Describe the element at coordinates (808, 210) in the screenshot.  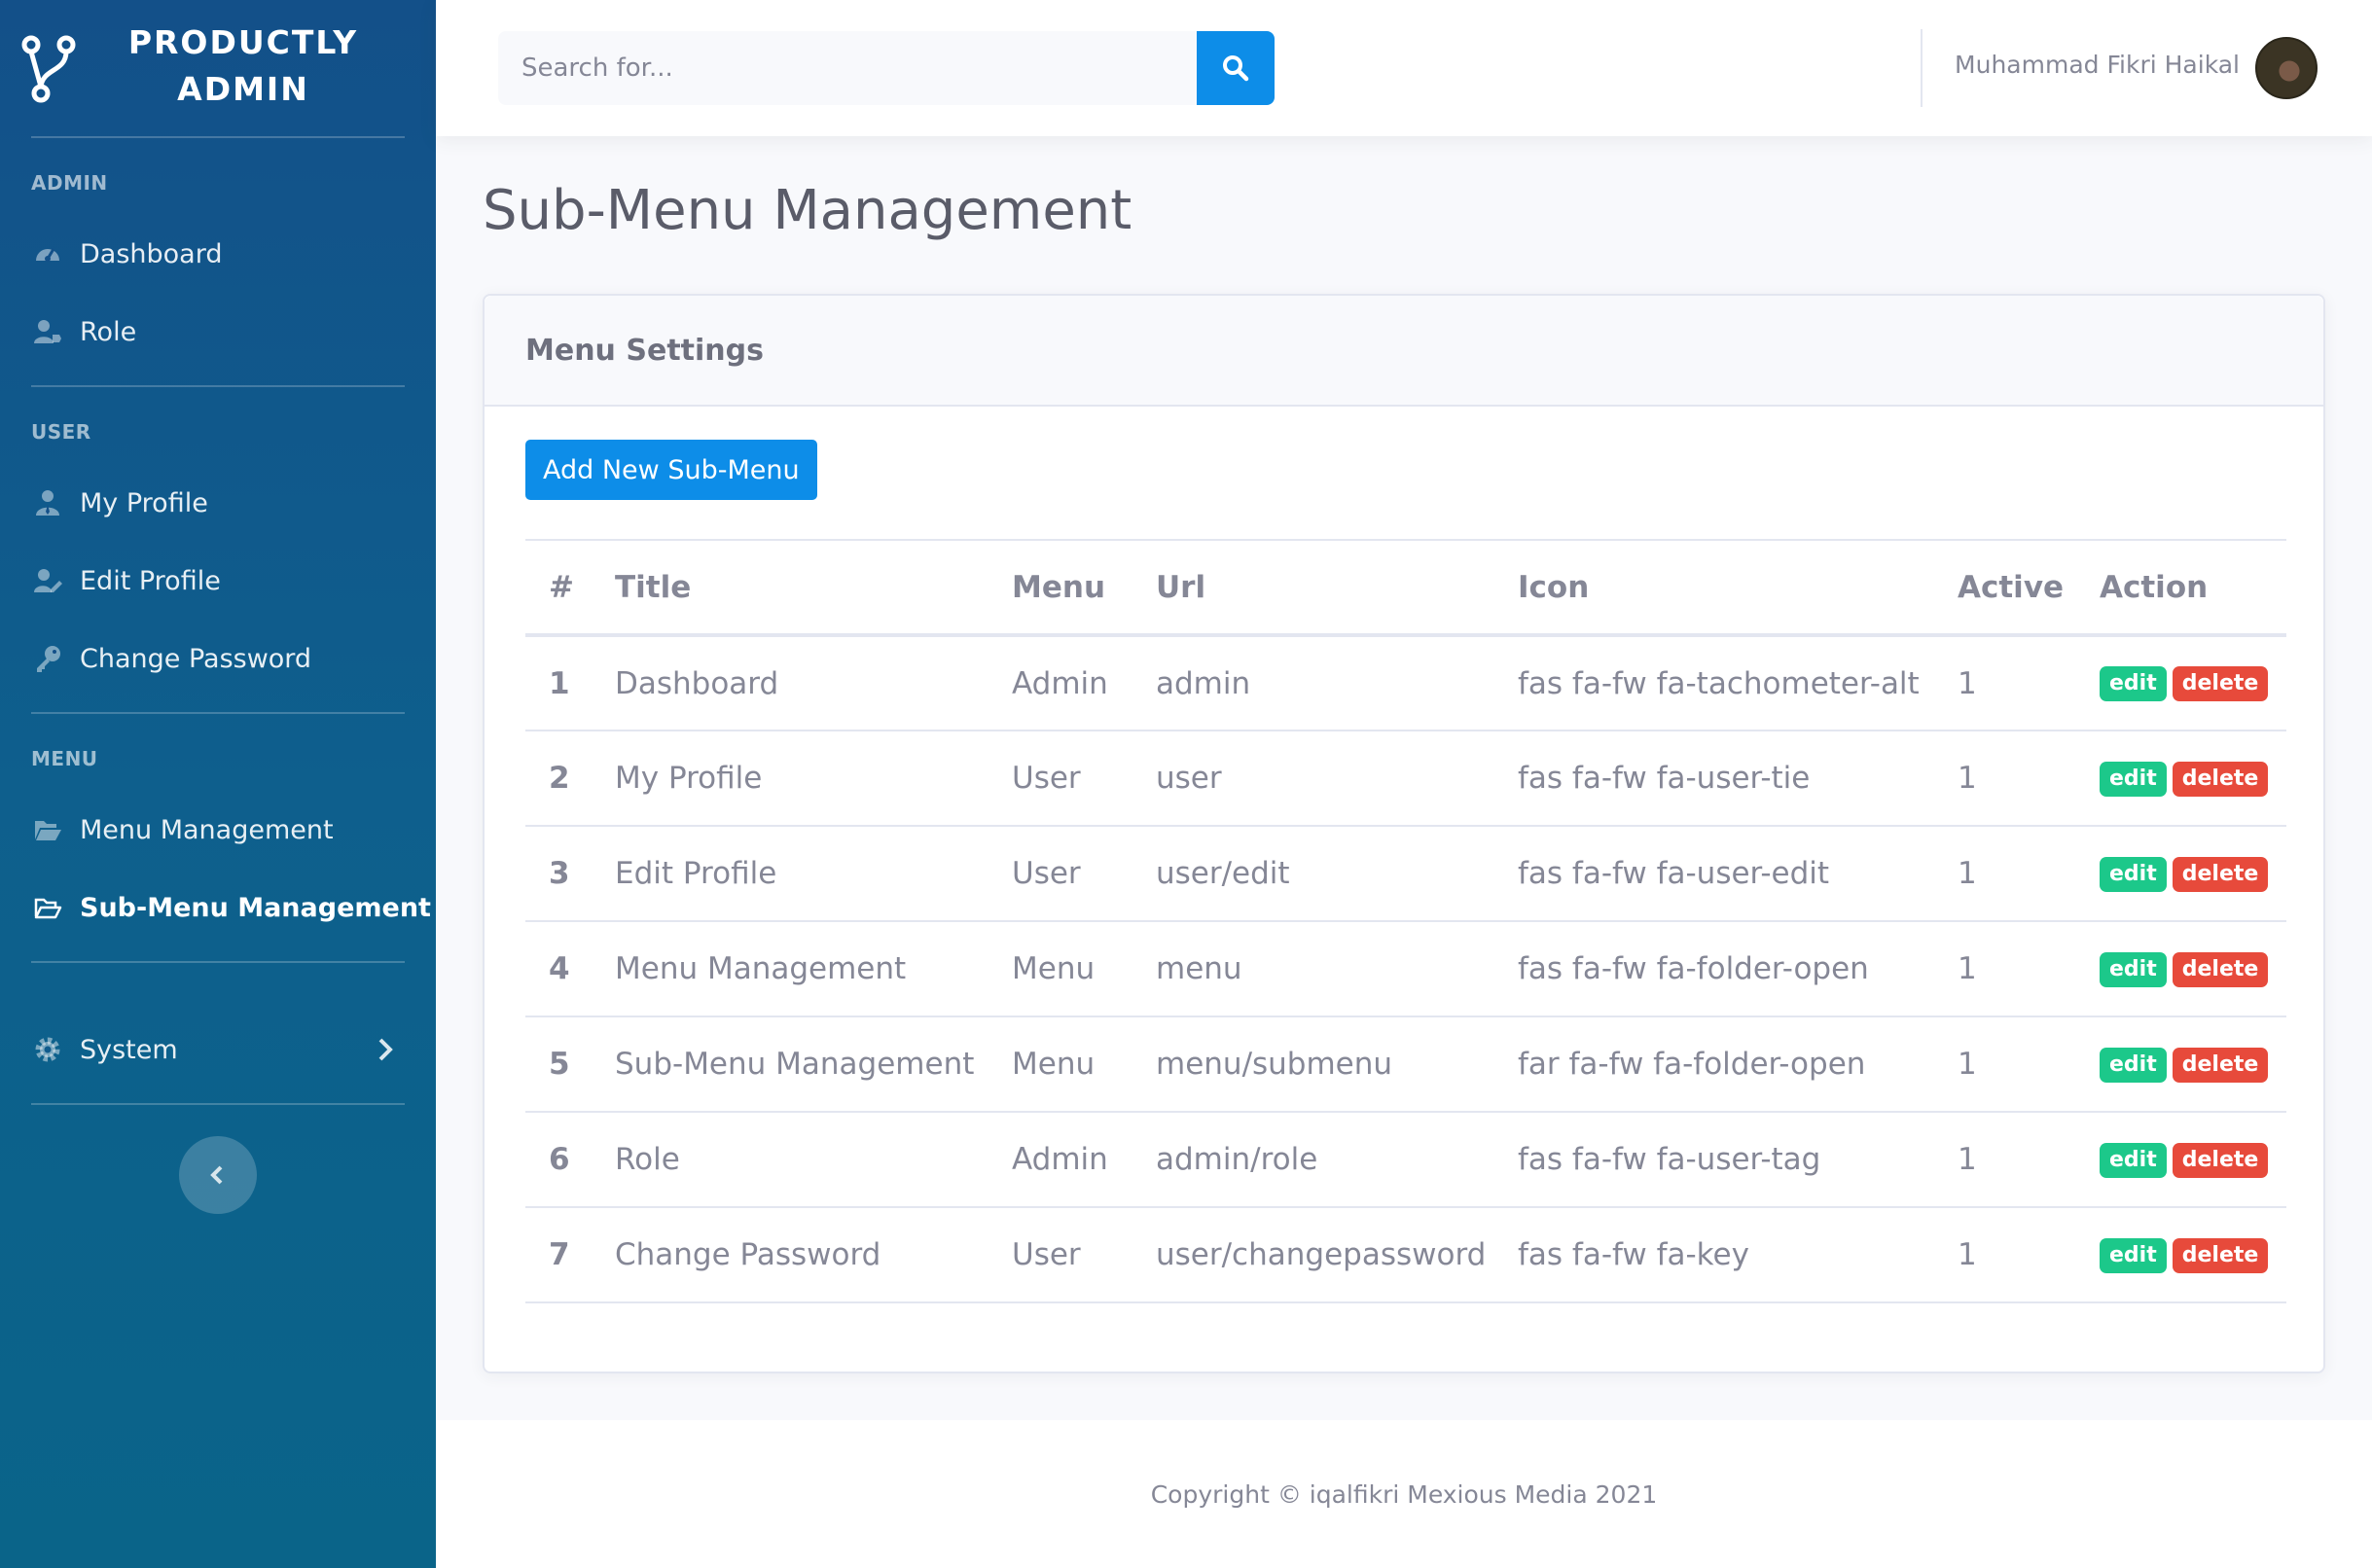
I see `page-title: Sub-Menu Management` at that location.